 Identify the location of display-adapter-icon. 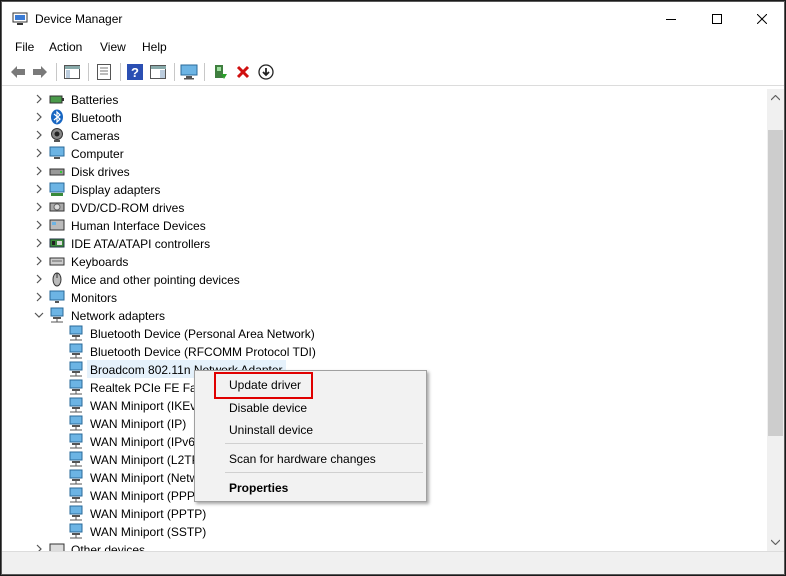
(57, 189).